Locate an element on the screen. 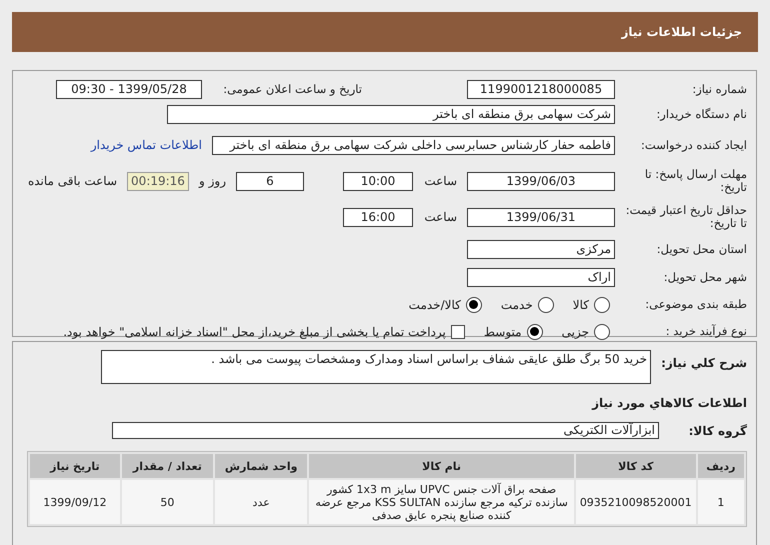 This screenshot has width=770, height=545. field-label: مهلت ارسال پاسخ: تا تاریخ: is located at coordinates (695, 181).